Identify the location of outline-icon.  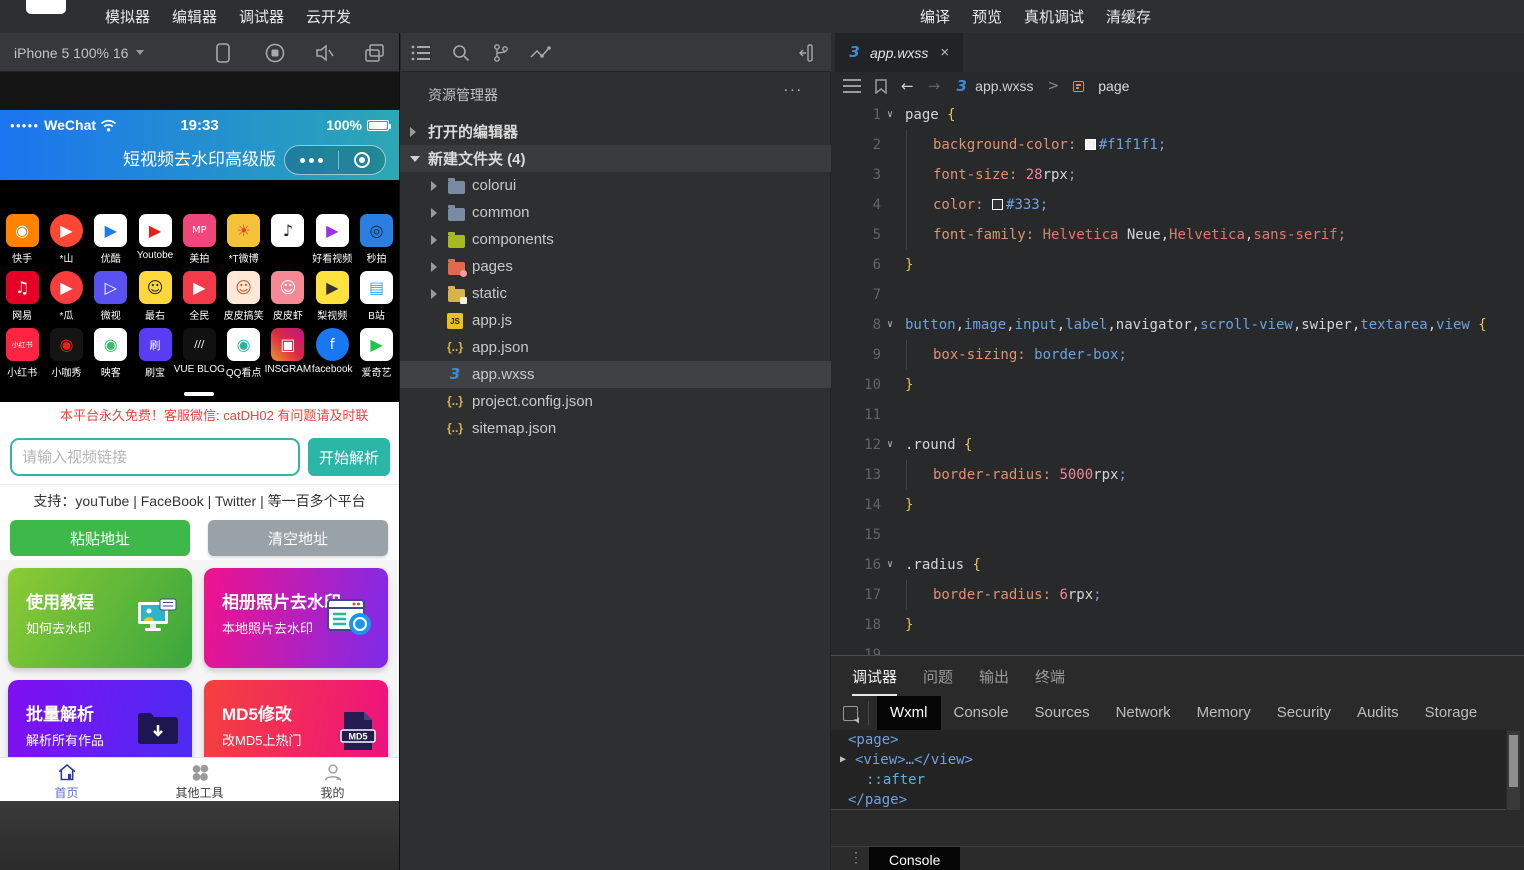
(852, 86).